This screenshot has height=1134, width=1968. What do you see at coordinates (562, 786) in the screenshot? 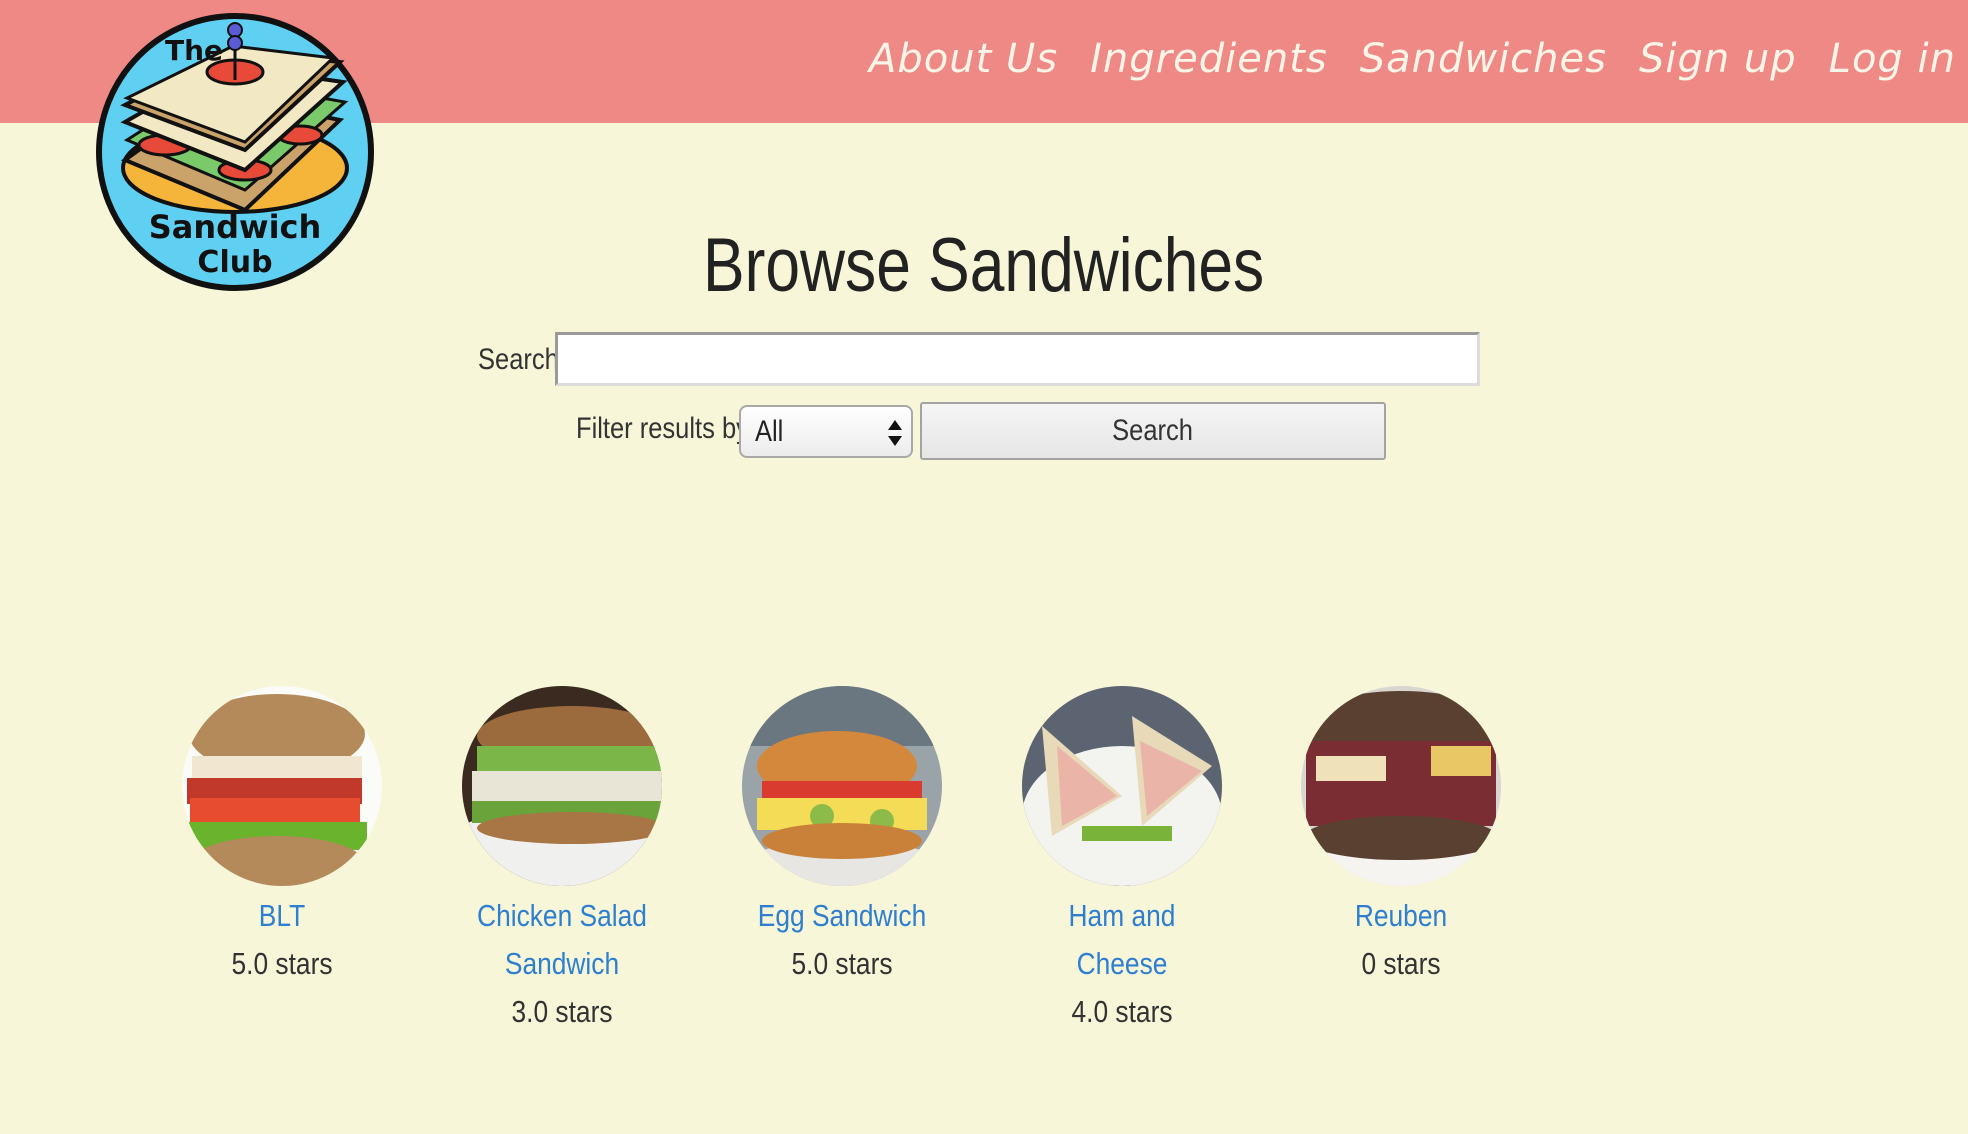
I see `chicken-salad-photo` at bounding box center [562, 786].